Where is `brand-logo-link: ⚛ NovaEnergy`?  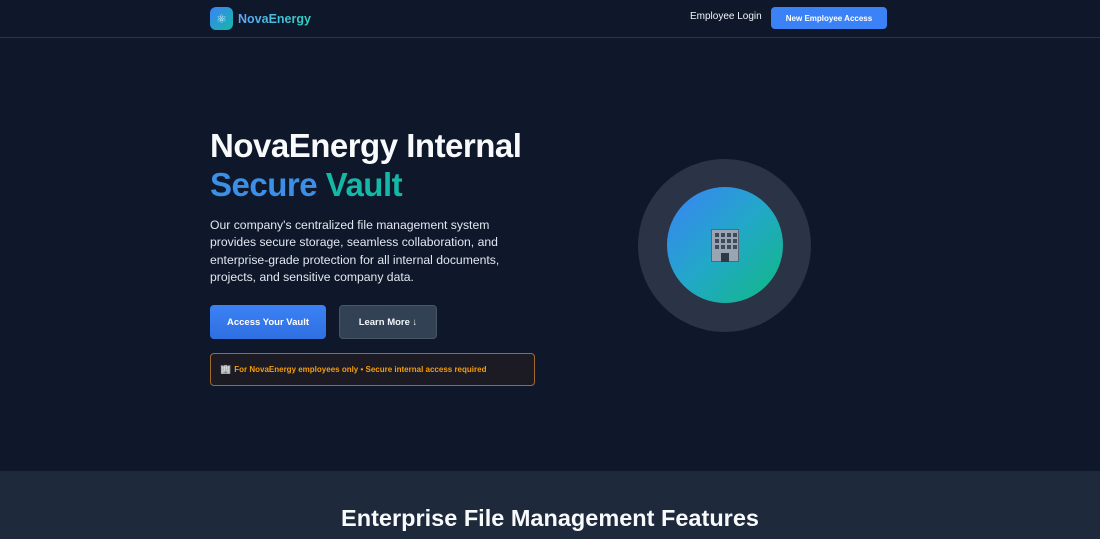
brand-logo-link: ⚛ NovaEnergy is located at coordinates (260, 18).